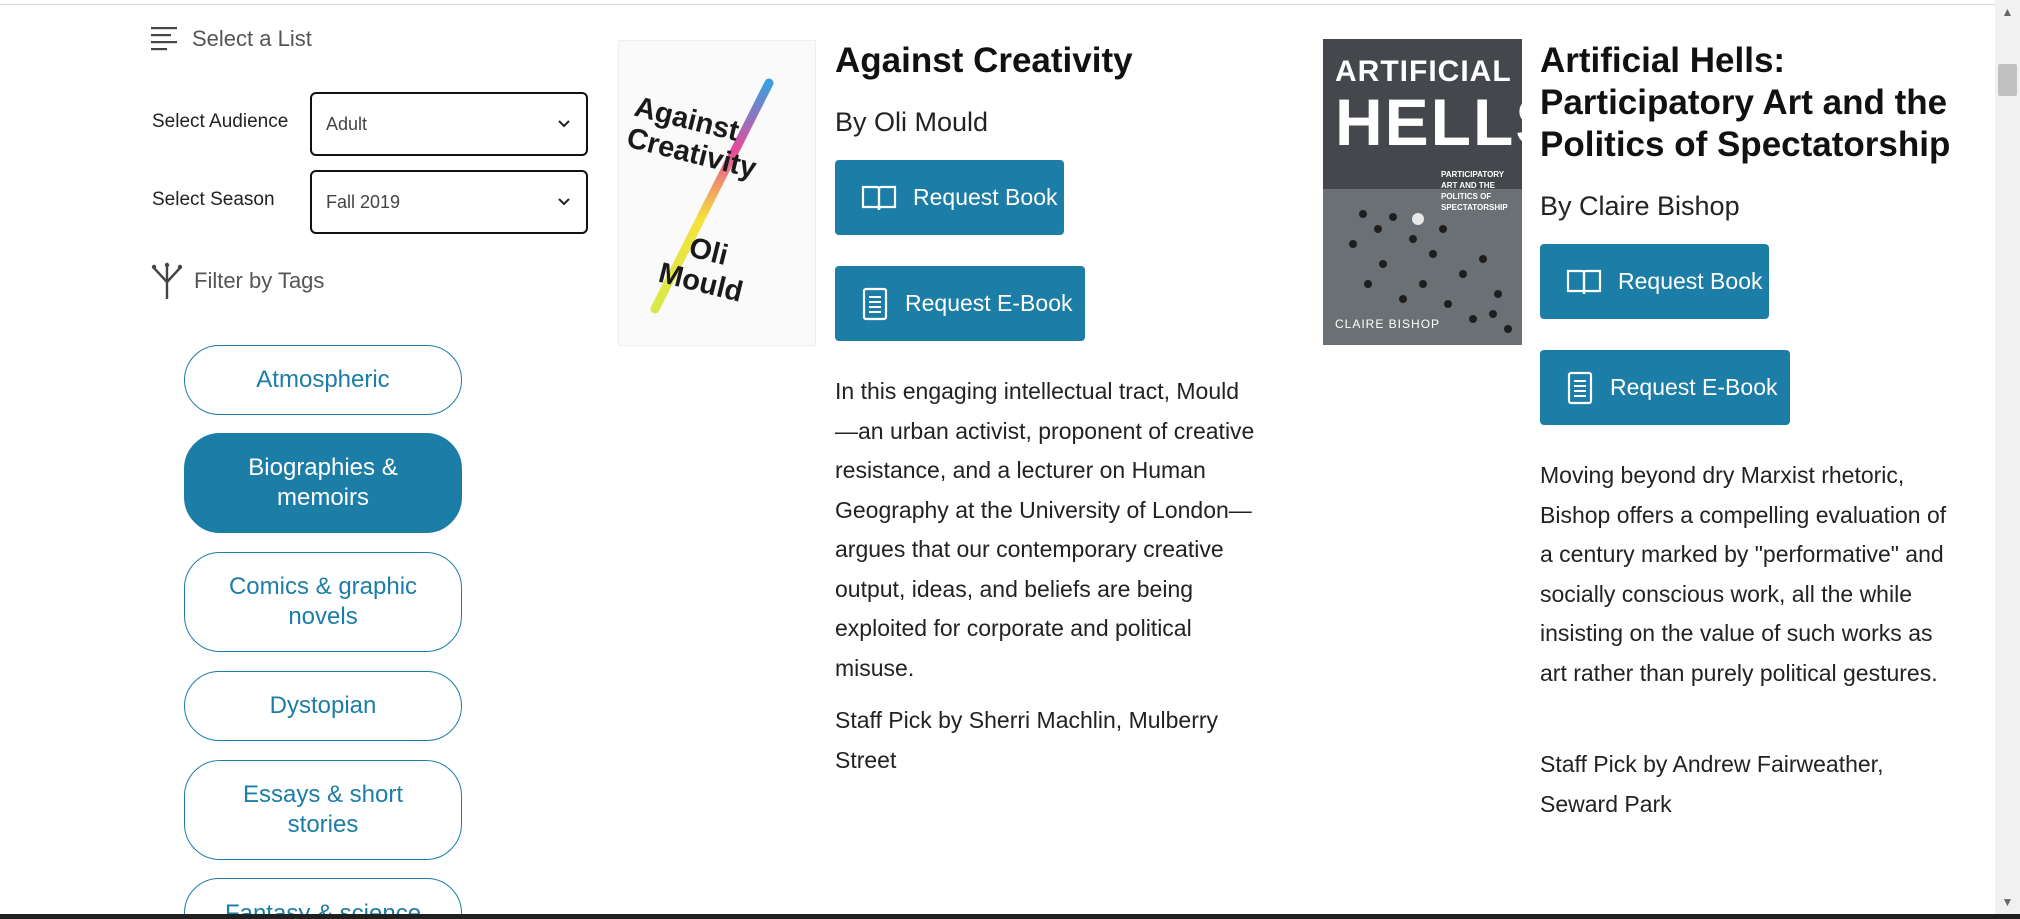 The height and width of the screenshot is (919, 2020). I want to click on book-author: By Claire Bishop, so click(1640, 206).